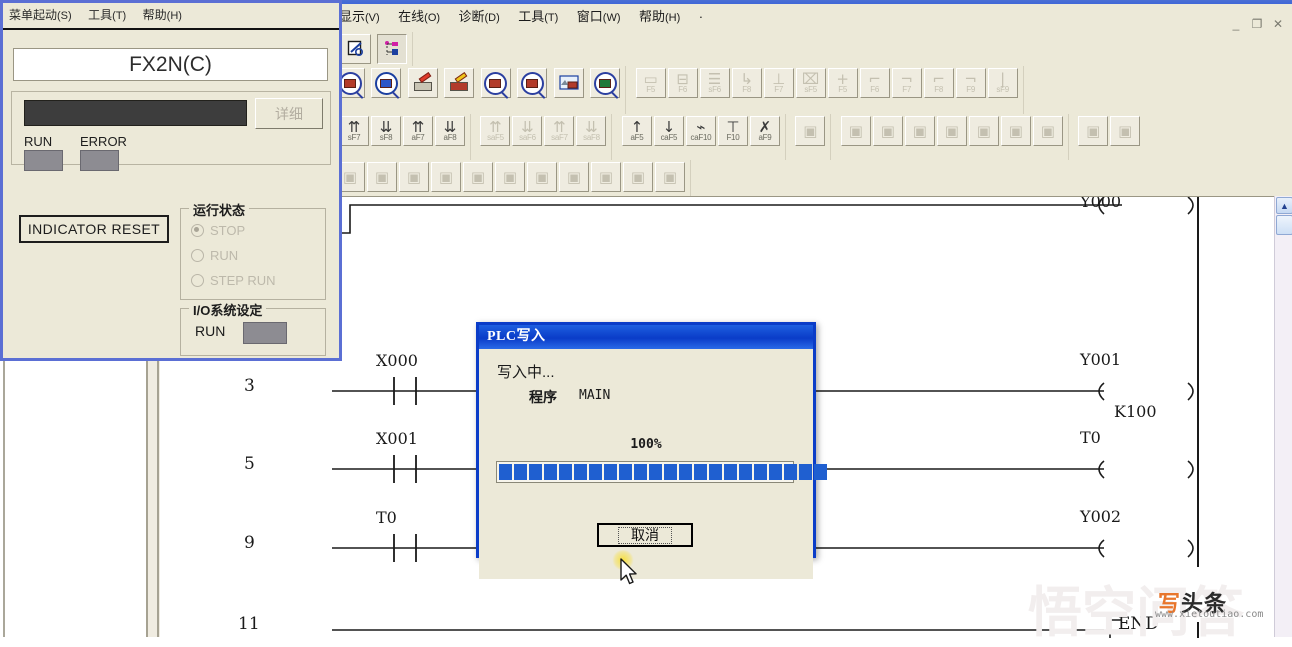 Image resolution: width=1292 pixels, height=647 pixels. What do you see at coordinates (701, 126) in the screenshot?
I see `invert-operation-icon-glyph: ⌁` at bounding box center [701, 126].